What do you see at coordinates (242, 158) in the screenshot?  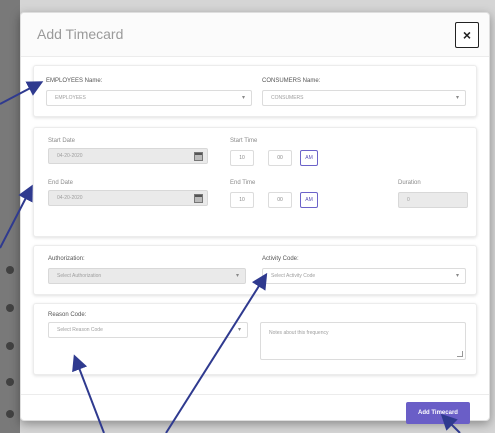 I see `start-hour-input: 10` at bounding box center [242, 158].